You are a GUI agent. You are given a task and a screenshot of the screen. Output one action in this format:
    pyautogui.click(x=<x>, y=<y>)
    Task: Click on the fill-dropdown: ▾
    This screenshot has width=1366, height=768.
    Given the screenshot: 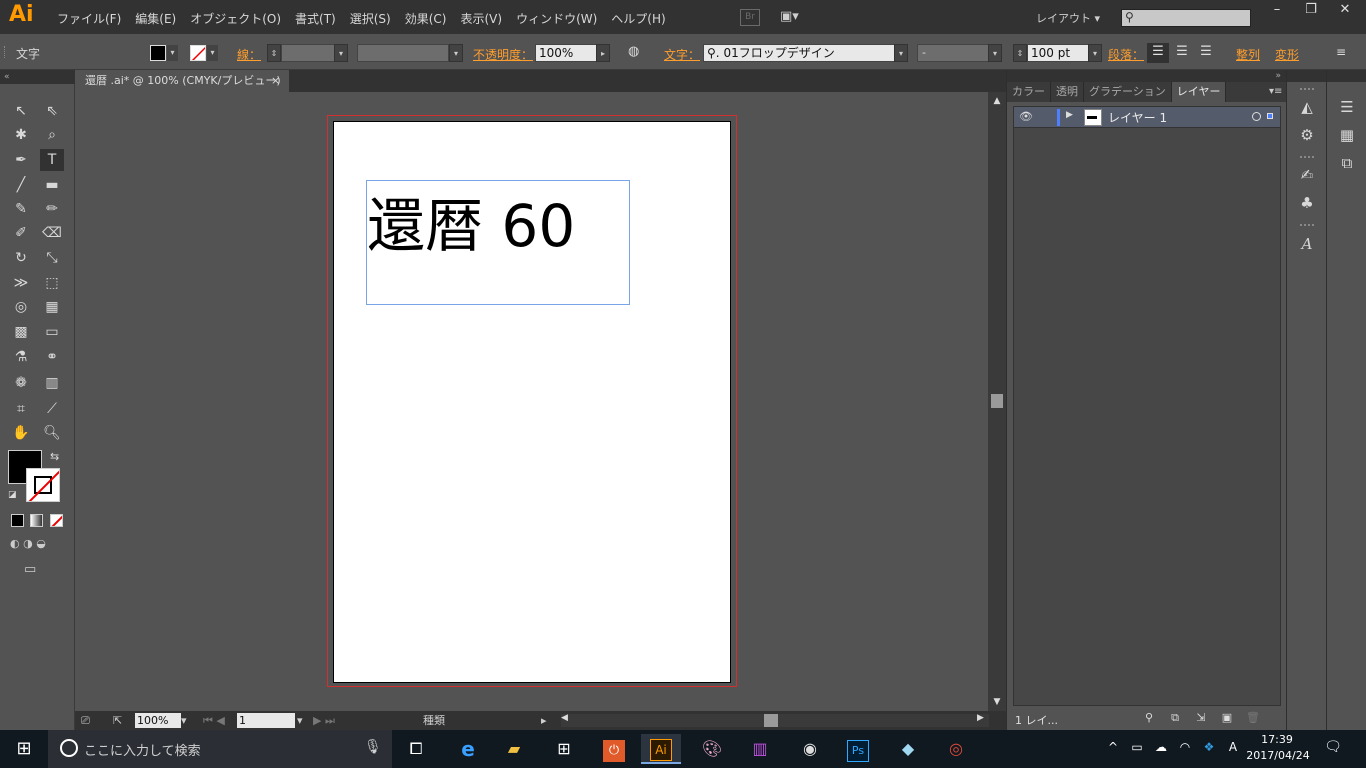 What is the action you would take?
    pyautogui.click(x=172, y=53)
    